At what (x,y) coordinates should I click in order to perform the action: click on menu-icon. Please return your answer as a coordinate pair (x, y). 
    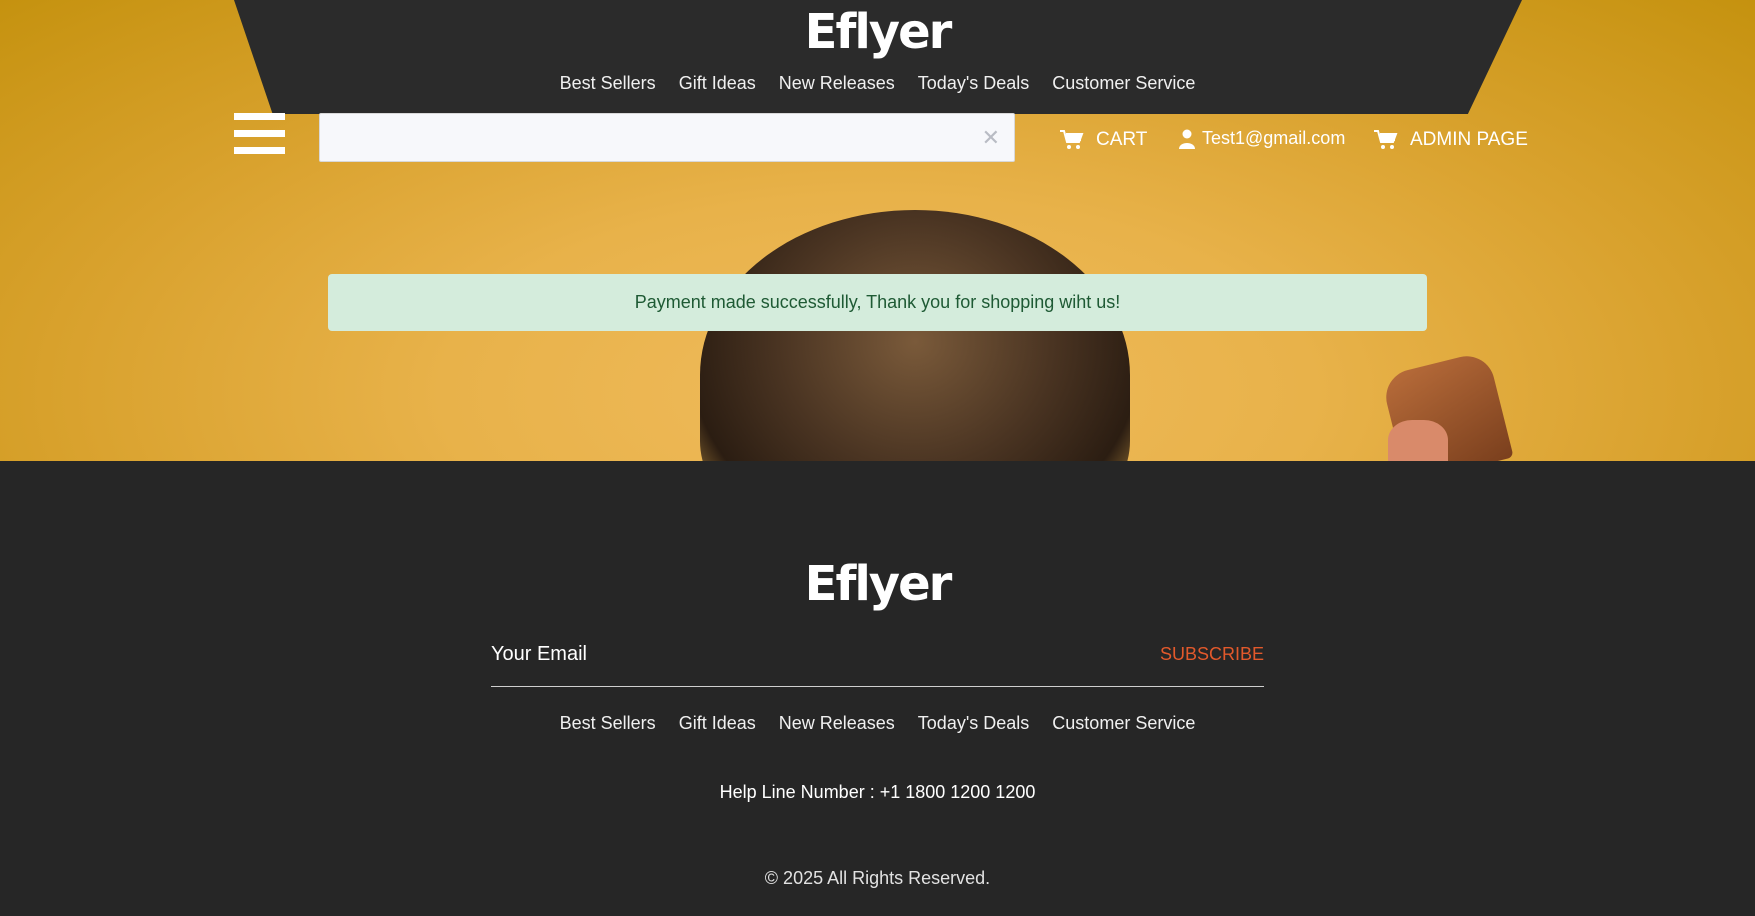
    Looking at the image, I should click on (259, 135).